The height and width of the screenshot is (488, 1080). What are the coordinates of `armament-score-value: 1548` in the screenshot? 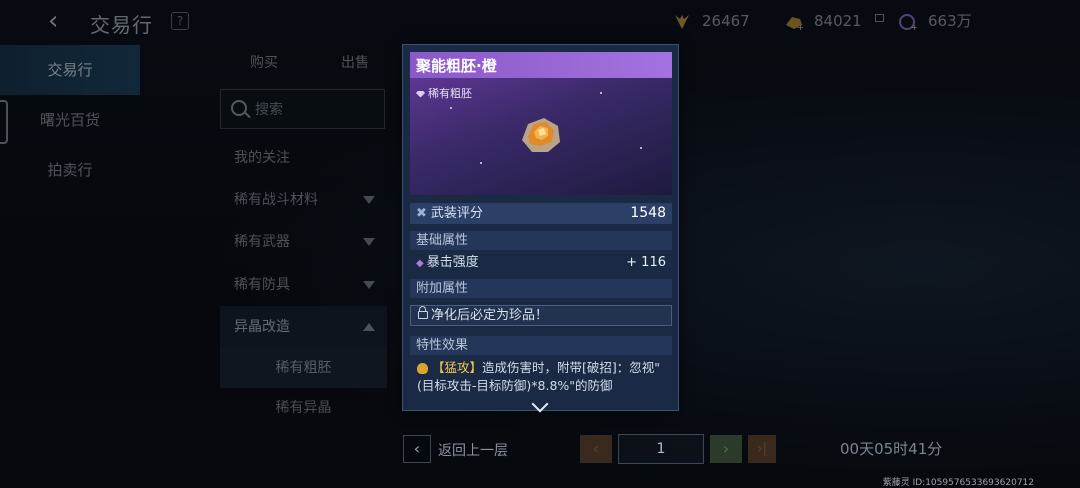 It's located at (648, 213).